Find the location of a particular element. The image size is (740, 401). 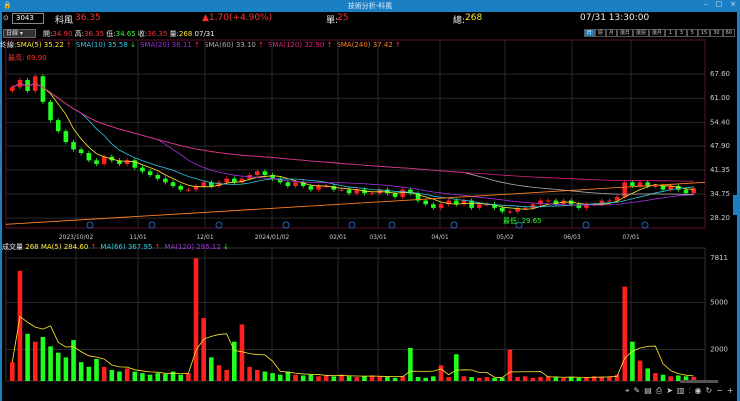

refresh-icon: ↻ is located at coordinates (708, 391).